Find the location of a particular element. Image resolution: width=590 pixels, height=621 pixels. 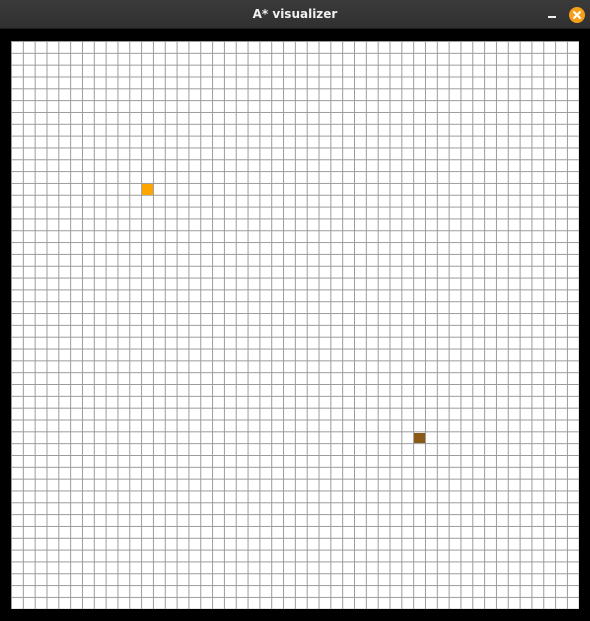

close-icon is located at coordinates (577, 15).